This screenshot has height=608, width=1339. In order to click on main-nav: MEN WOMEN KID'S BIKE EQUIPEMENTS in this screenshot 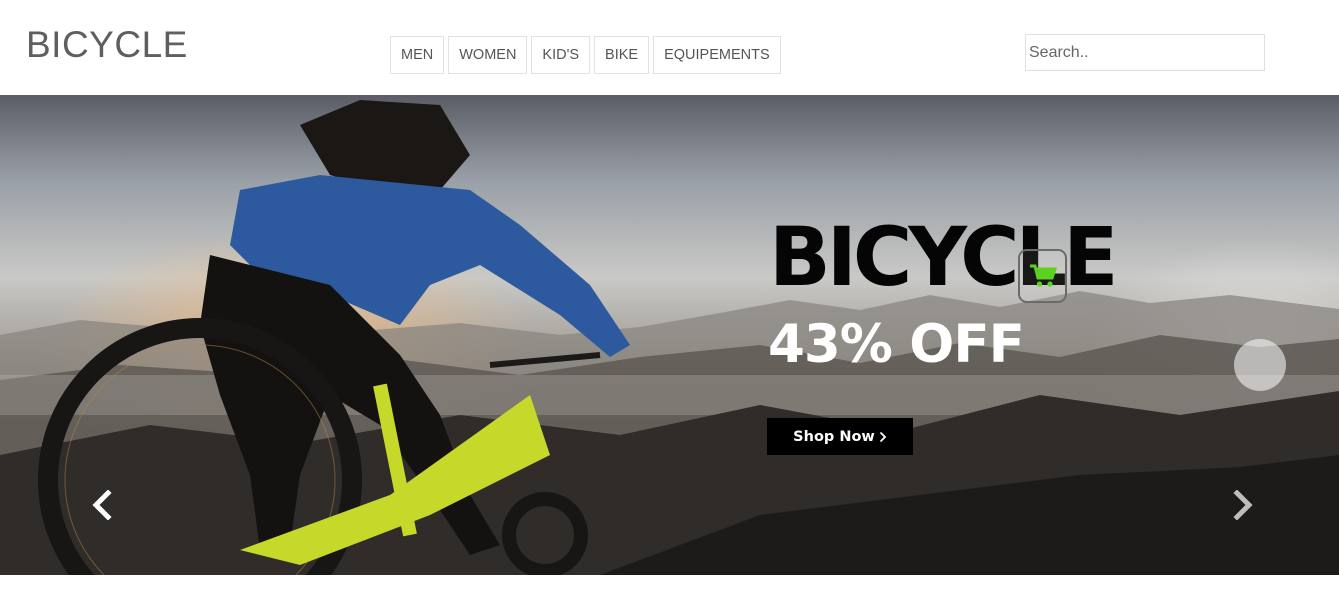, I will do `click(585, 55)`.